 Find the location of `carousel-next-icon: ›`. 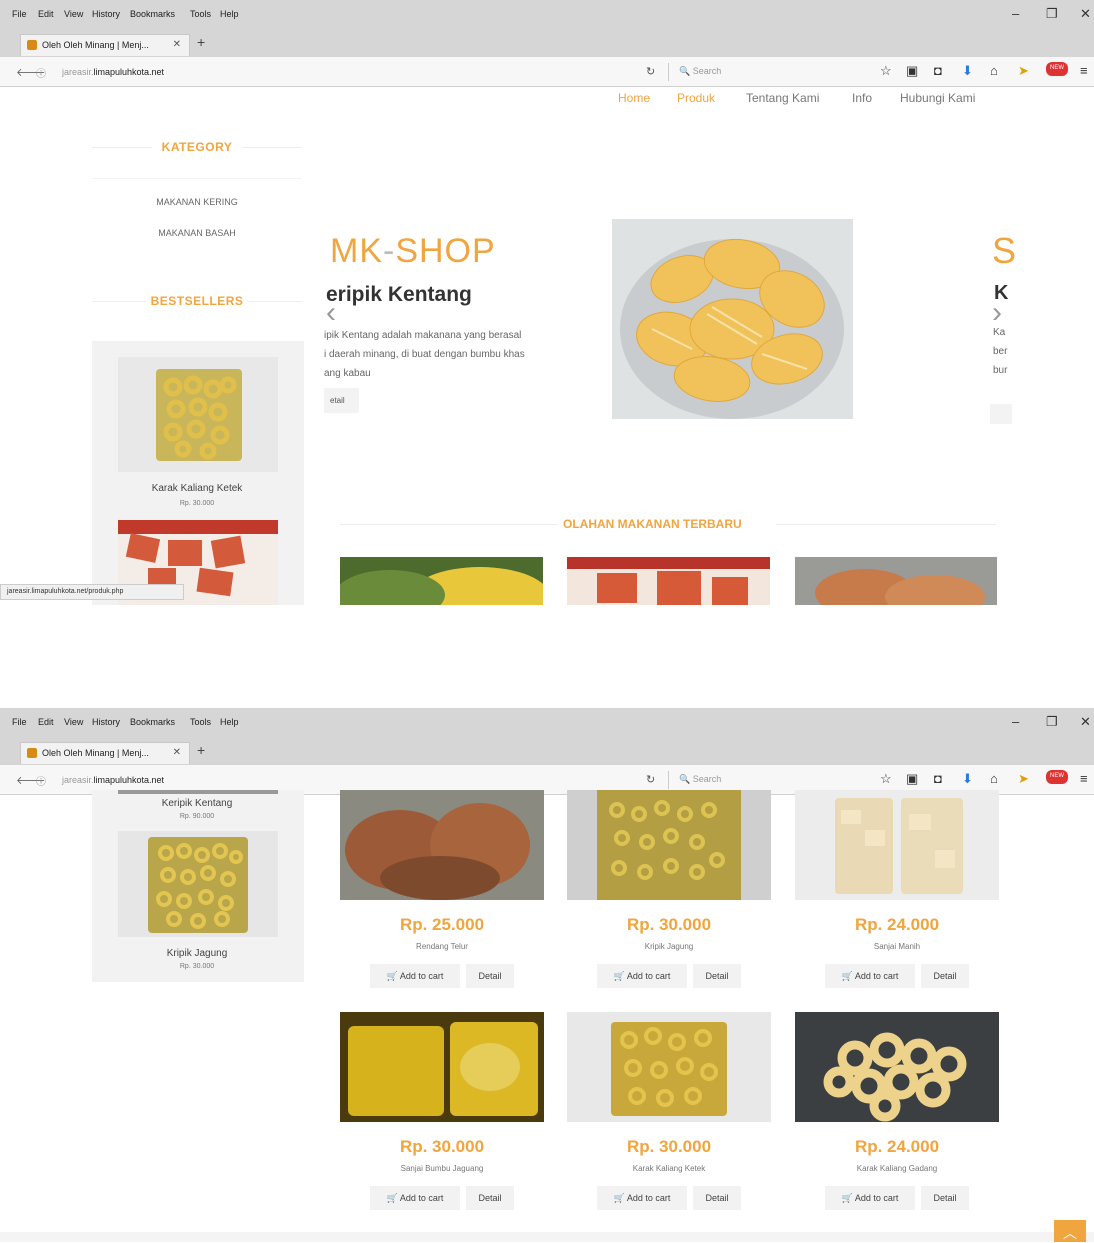

carousel-next-icon: › is located at coordinates (997, 313).